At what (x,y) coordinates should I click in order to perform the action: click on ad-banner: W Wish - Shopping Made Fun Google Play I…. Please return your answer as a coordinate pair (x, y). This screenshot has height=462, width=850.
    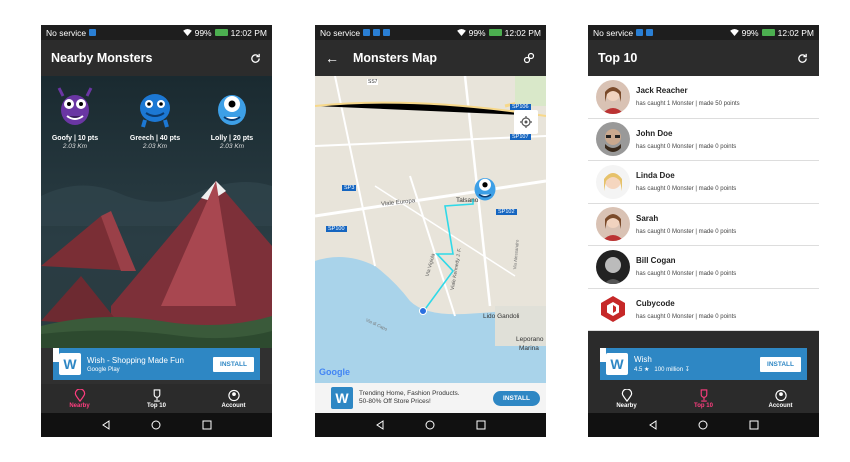
    Looking at the image, I should click on (156, 364).